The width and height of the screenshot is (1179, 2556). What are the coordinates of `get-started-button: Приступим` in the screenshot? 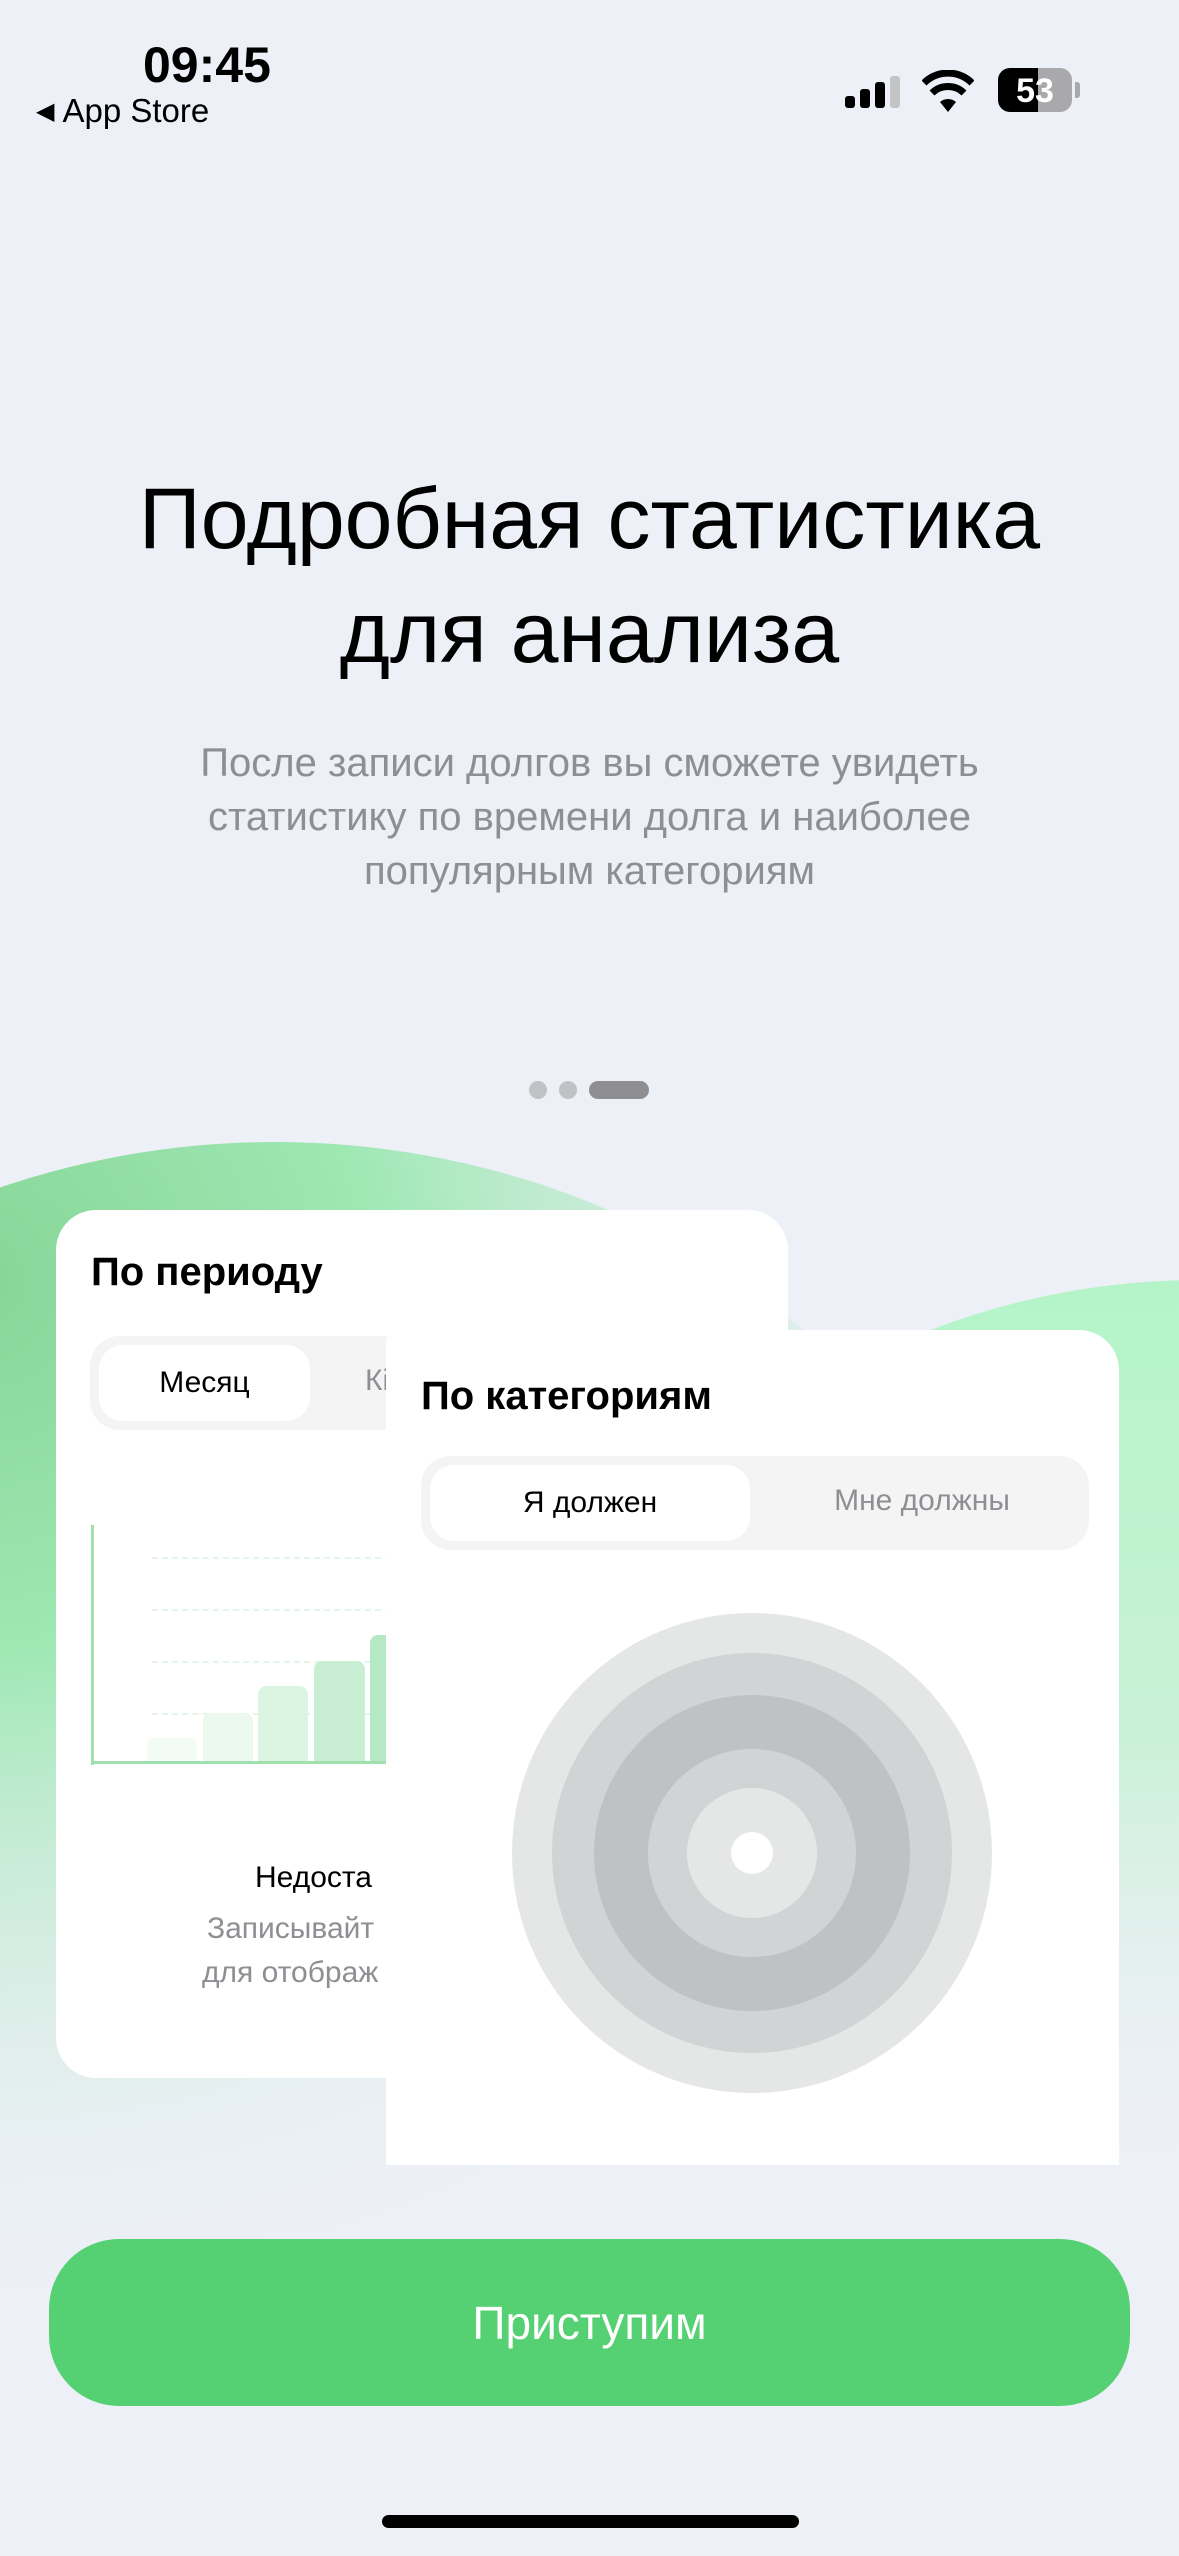 It's located at (589, 2322).